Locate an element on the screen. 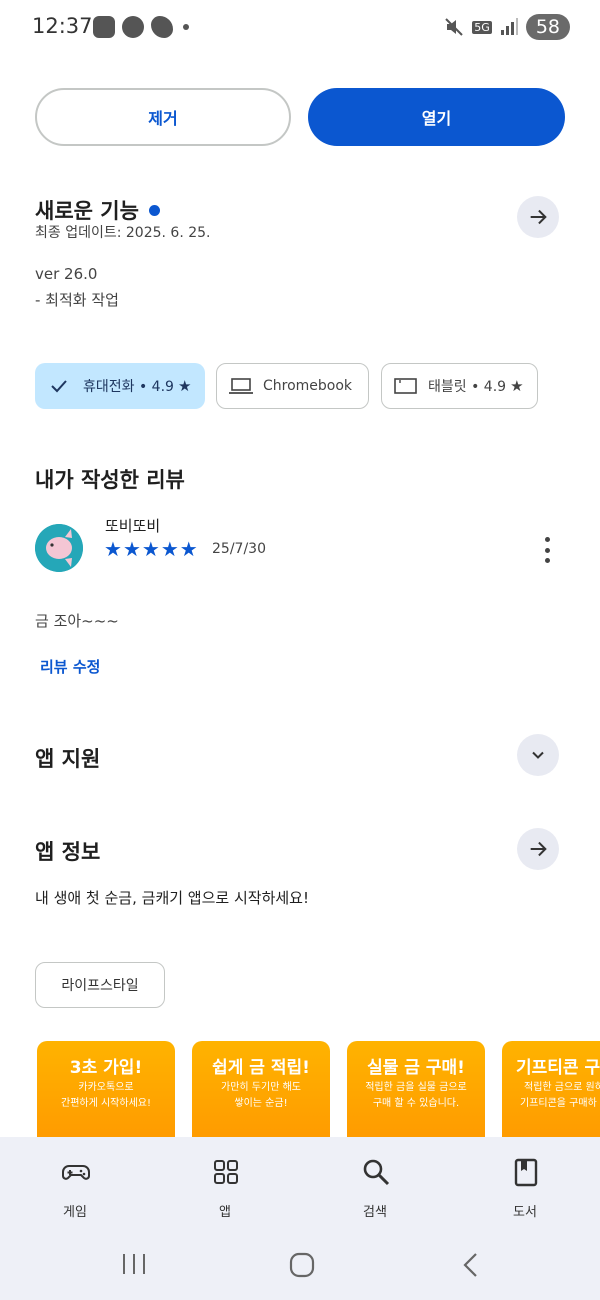 The width and height of the screenshot is (600, 1300). tablet-icon is located at coordinates (405, 386).